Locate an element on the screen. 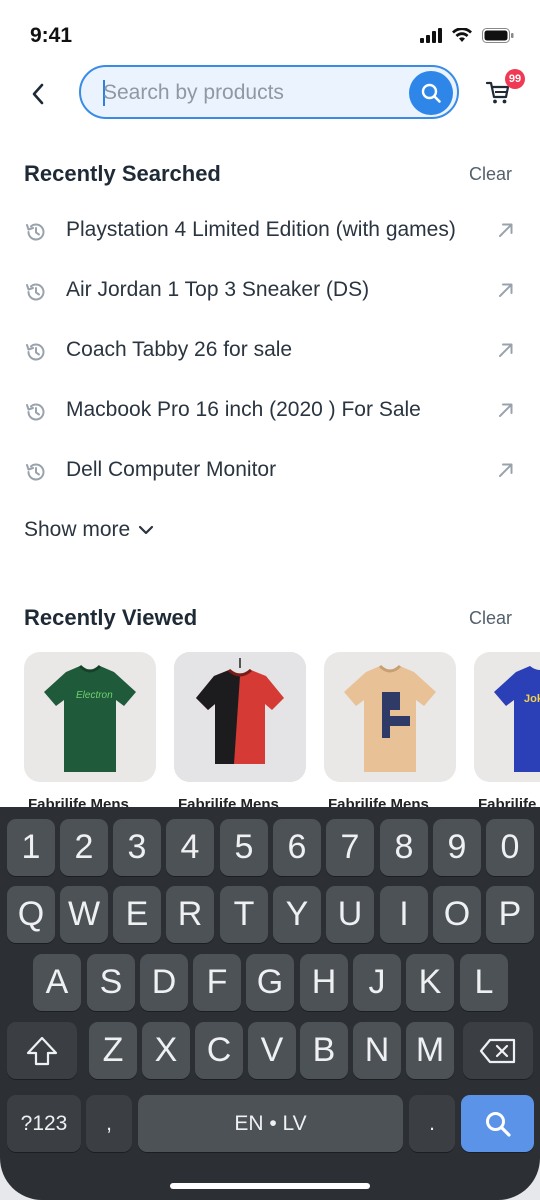 The width and height of the screenshot is (540, 1200). key-2: 2 is located at coordinates (84, 847).